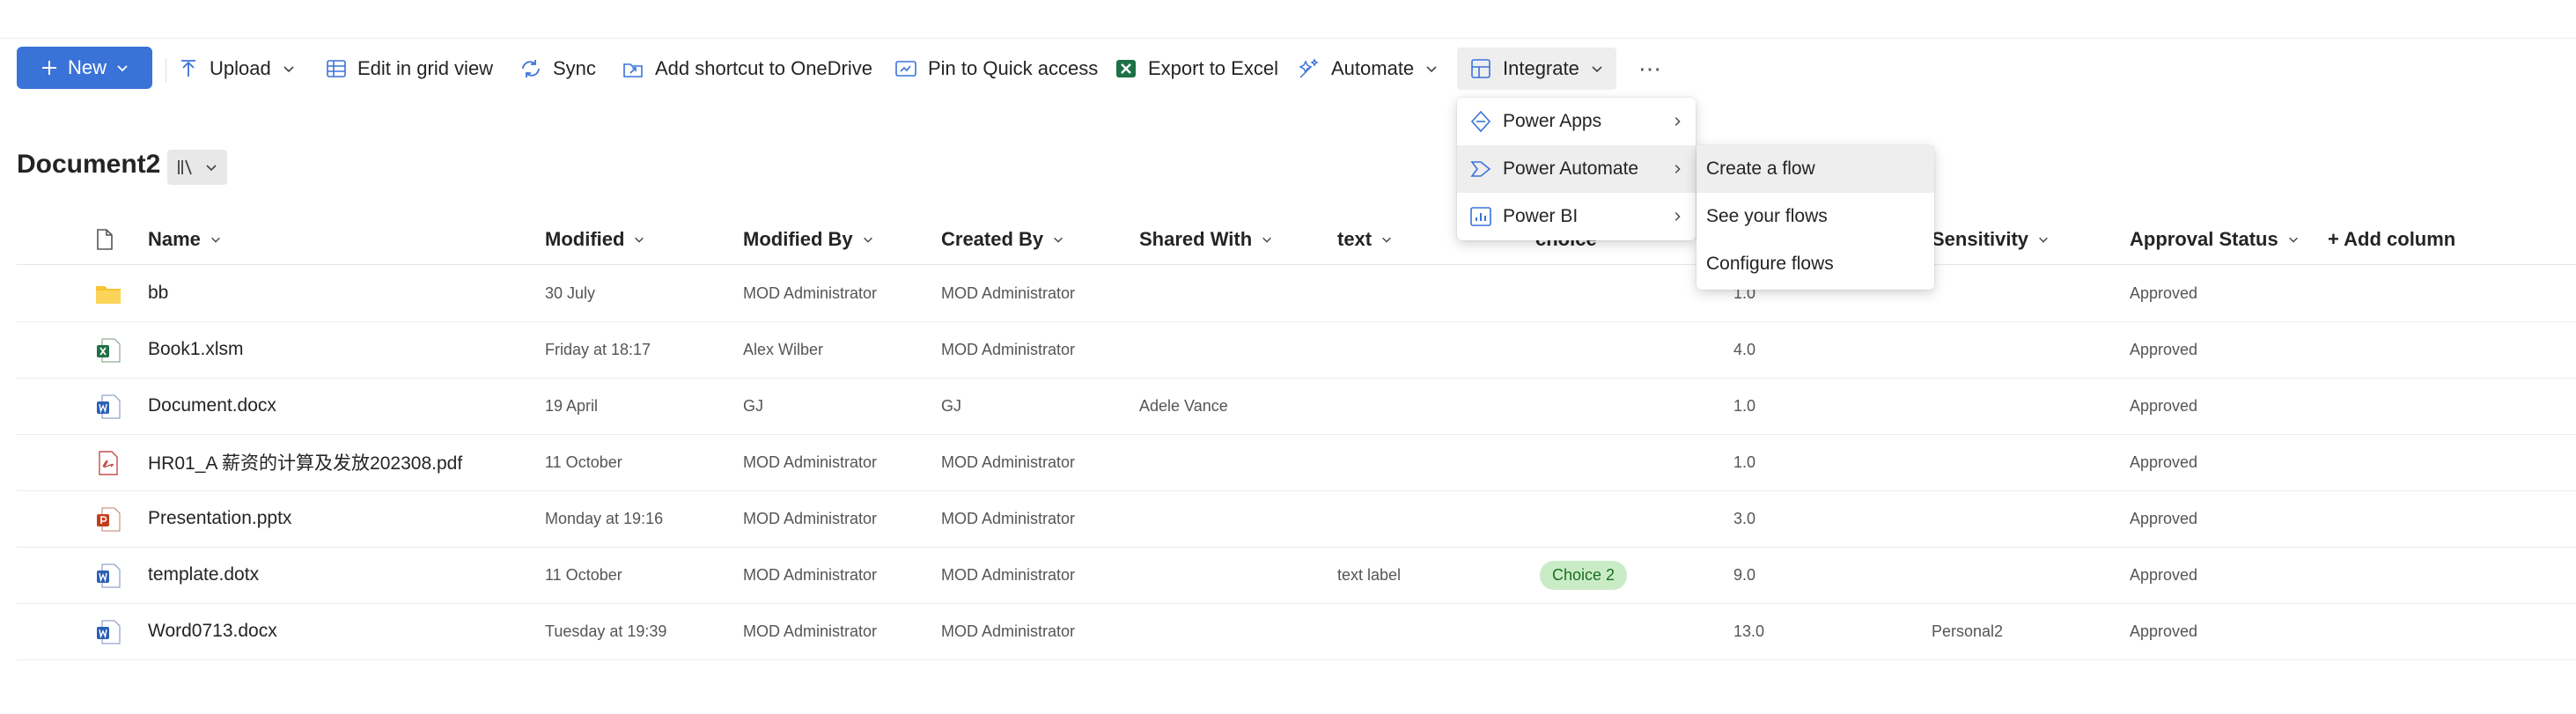 This screenshot has width=2576, height=714. I want to click on menu-item-label: Configure flows, so click(1770, 264).